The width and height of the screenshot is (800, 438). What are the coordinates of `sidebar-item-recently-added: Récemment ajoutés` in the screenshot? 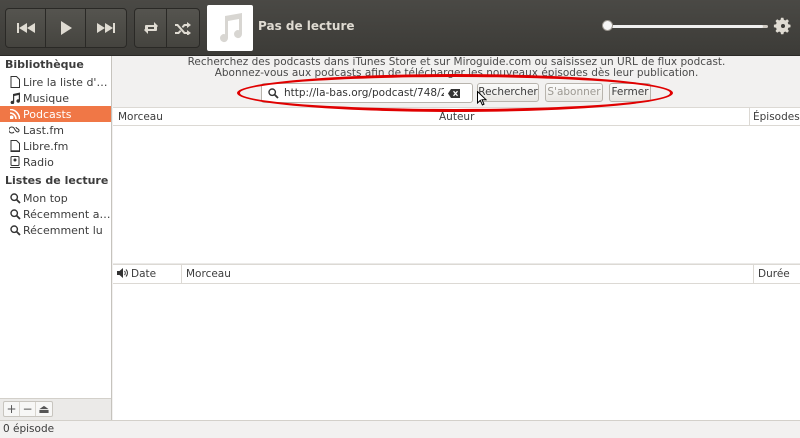 It's located at (55, 214).